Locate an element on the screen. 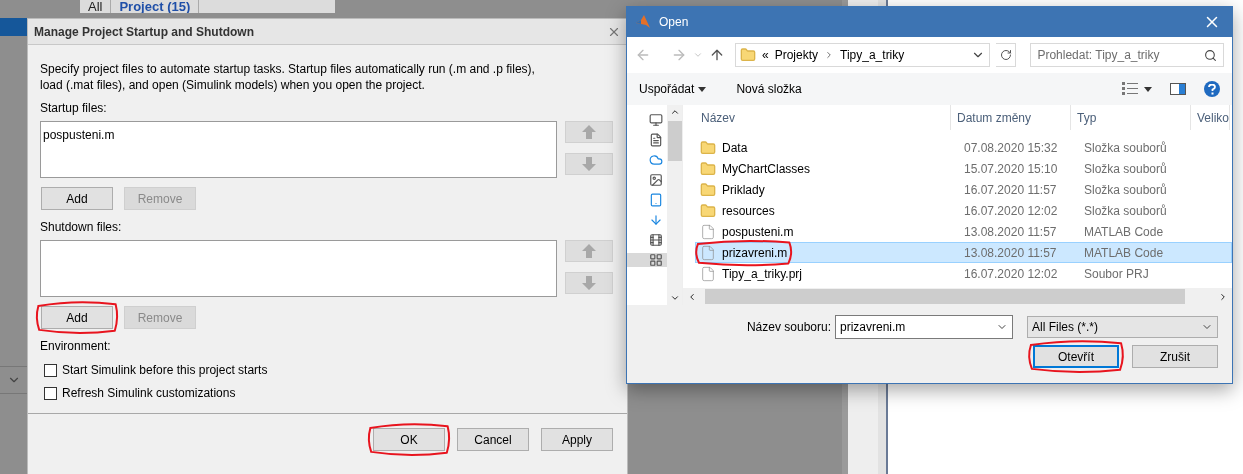 This screenshot has width=1243, height=474. dialog-button: Cancel is located at coordinates (493, 439).